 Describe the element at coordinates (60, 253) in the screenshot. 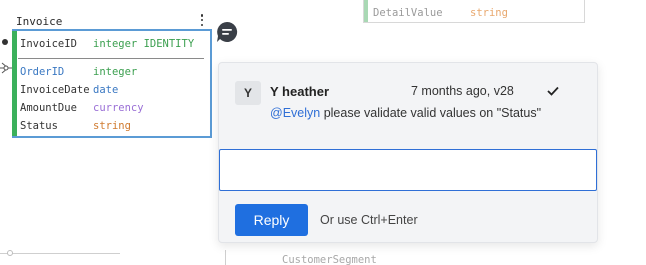

I see `relationship-line` at that location.